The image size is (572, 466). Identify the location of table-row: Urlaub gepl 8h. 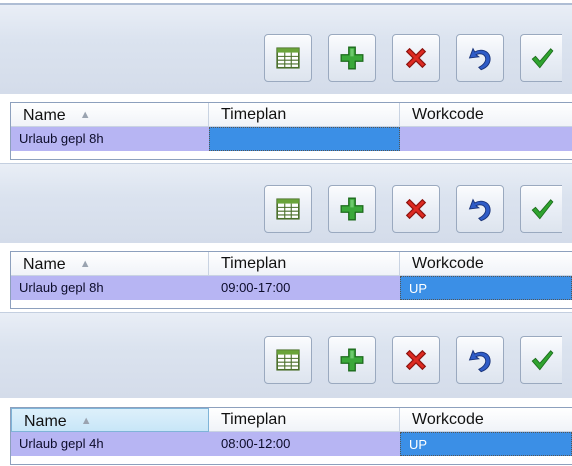
(291, 139).